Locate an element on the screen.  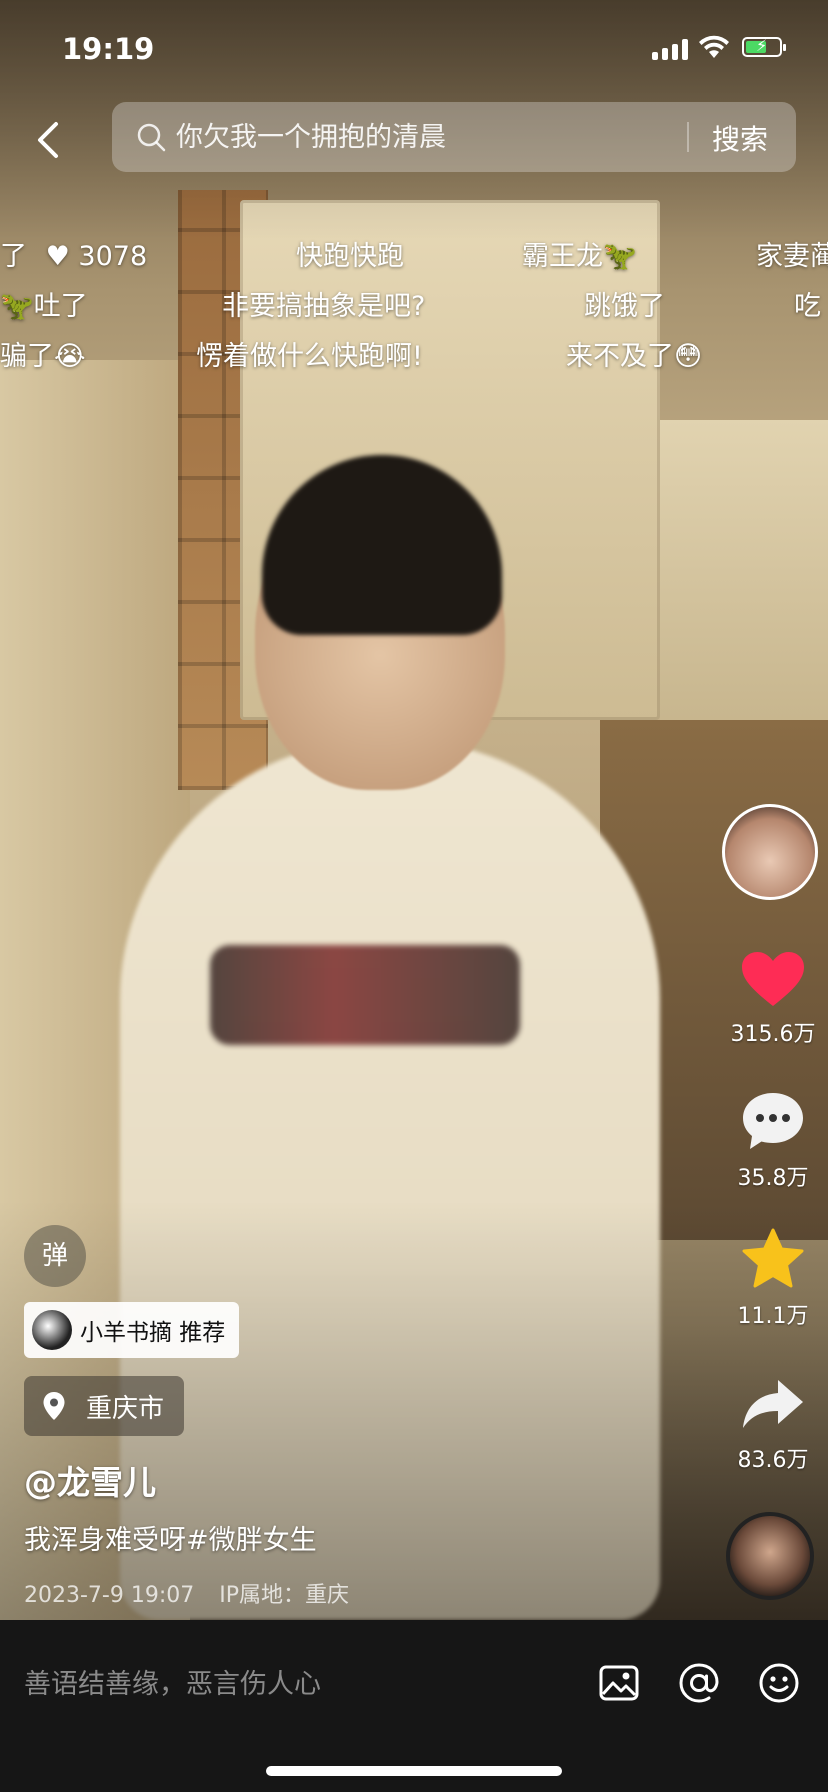
video-frame-shirt-print is located at coordinates (365, 995).